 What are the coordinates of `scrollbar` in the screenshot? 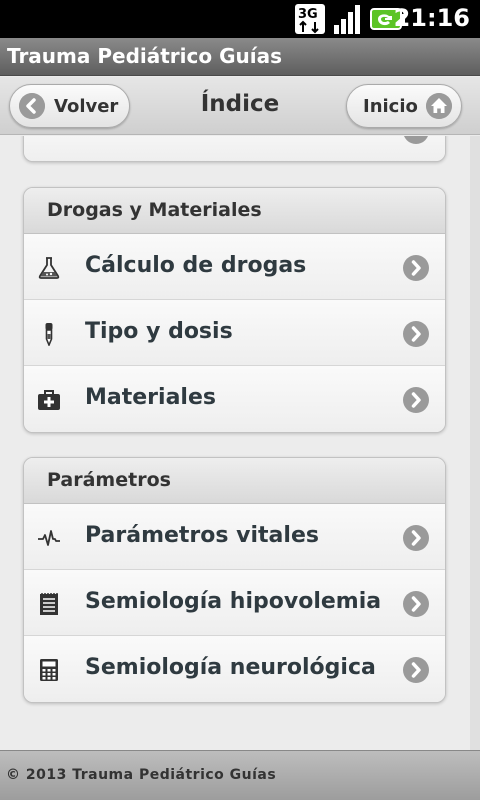 It's located at (475, 443).